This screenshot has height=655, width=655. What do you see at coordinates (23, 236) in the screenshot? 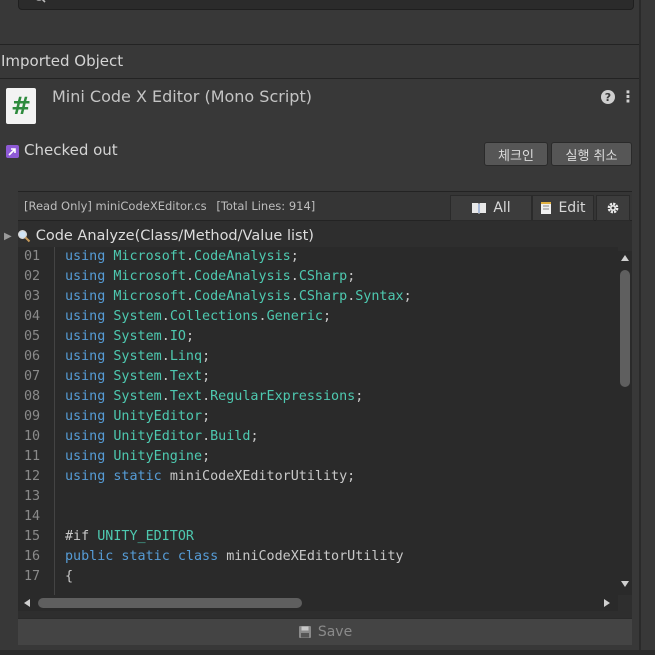
I see `magnifier-icon` at bounding box center [23, 236].